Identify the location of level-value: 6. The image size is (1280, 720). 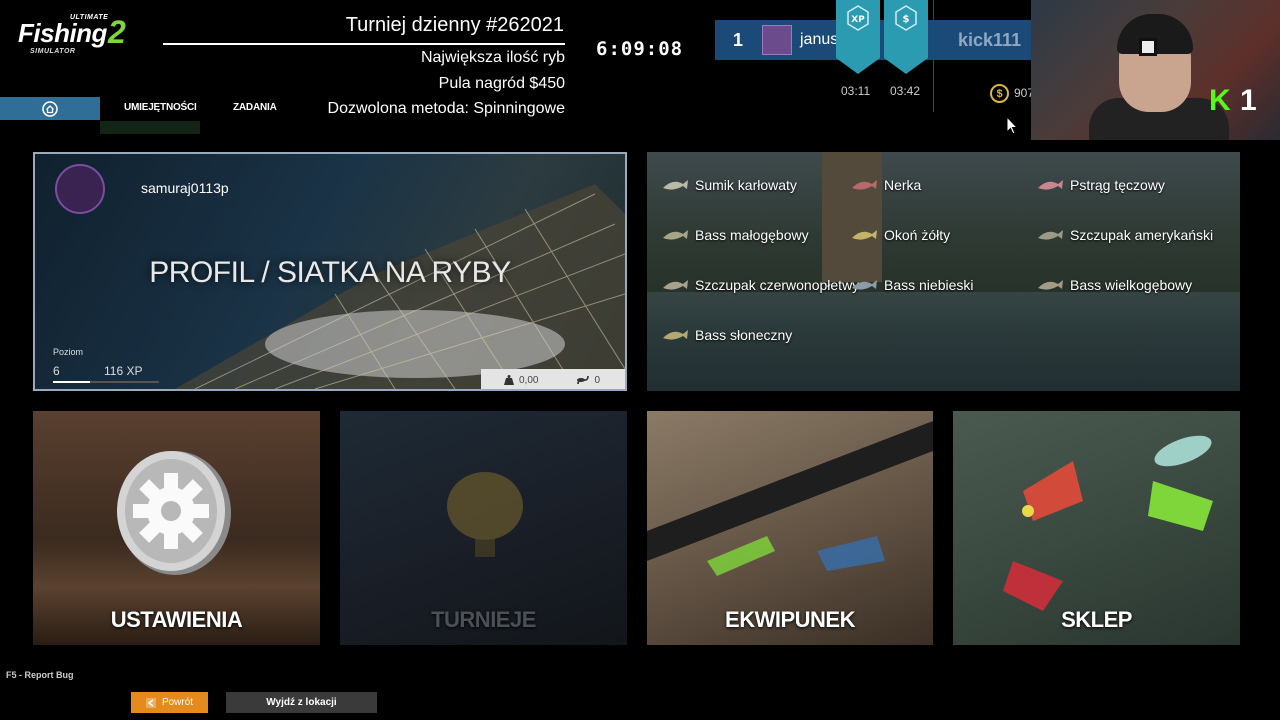
(56, 371).